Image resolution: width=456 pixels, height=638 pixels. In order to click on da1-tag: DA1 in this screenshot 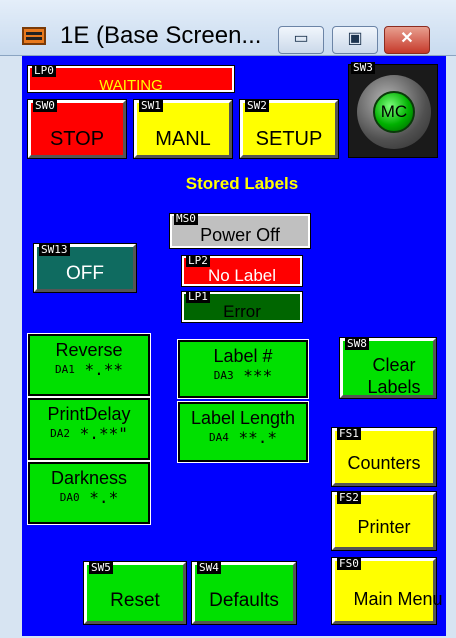, I will do `click(64, 369)`.